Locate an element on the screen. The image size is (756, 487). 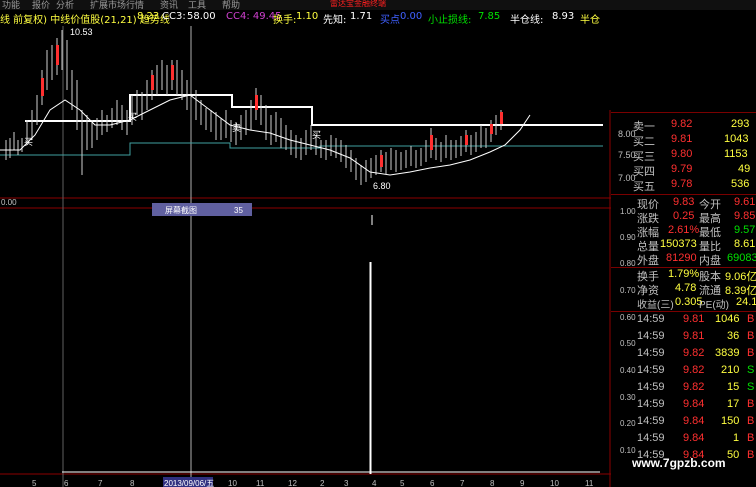
tick-row: 14:59 9.82 210 S is located at coordinates (683, 371).